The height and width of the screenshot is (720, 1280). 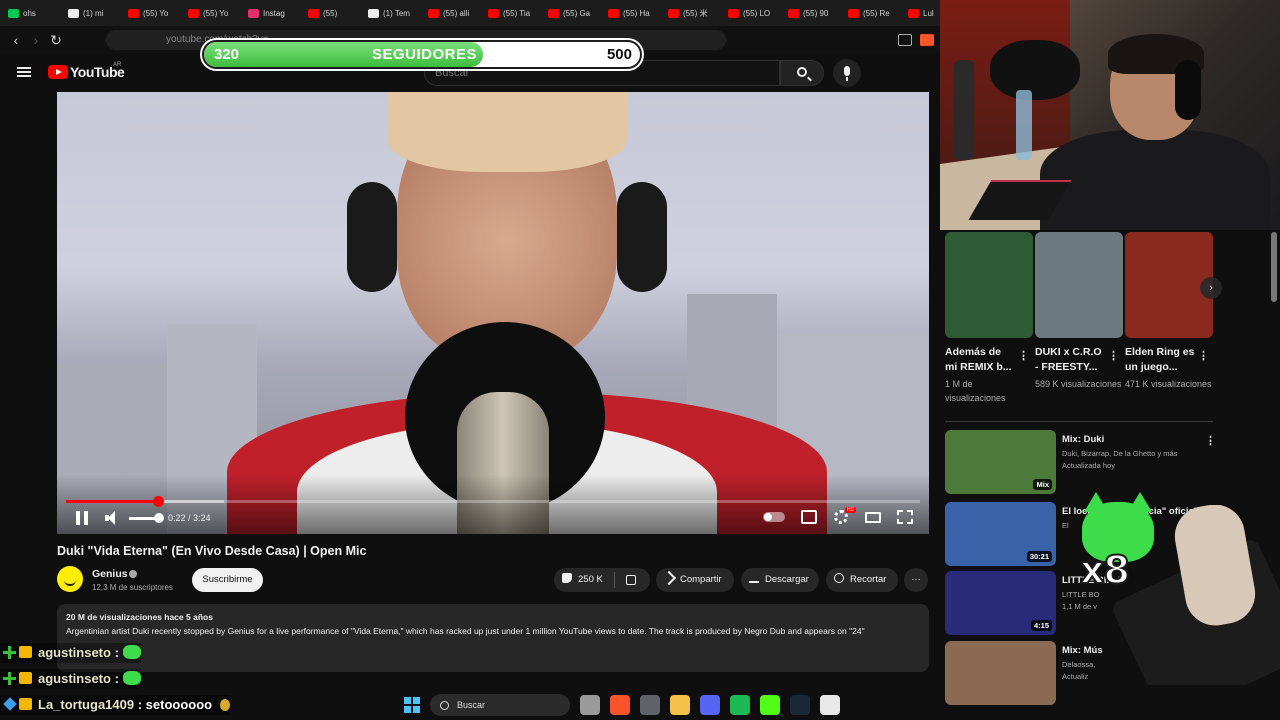 I want to click on share-label: Compartir, so click(x=701, y=579).